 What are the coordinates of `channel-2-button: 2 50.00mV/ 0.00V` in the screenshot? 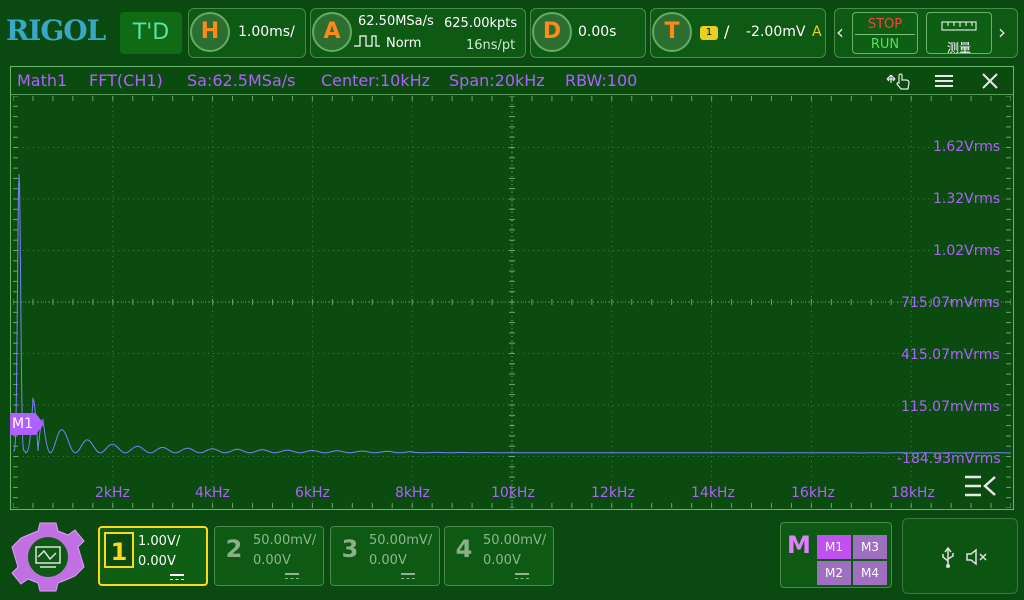 It's located at (269, 556).